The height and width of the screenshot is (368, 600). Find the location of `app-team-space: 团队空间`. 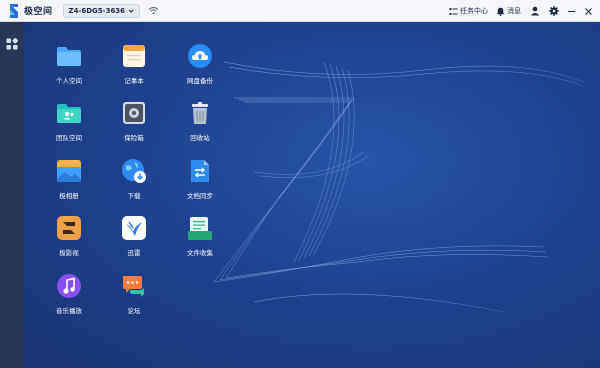

app-team-space: 团队空间 is located at coordinates (69, 125).